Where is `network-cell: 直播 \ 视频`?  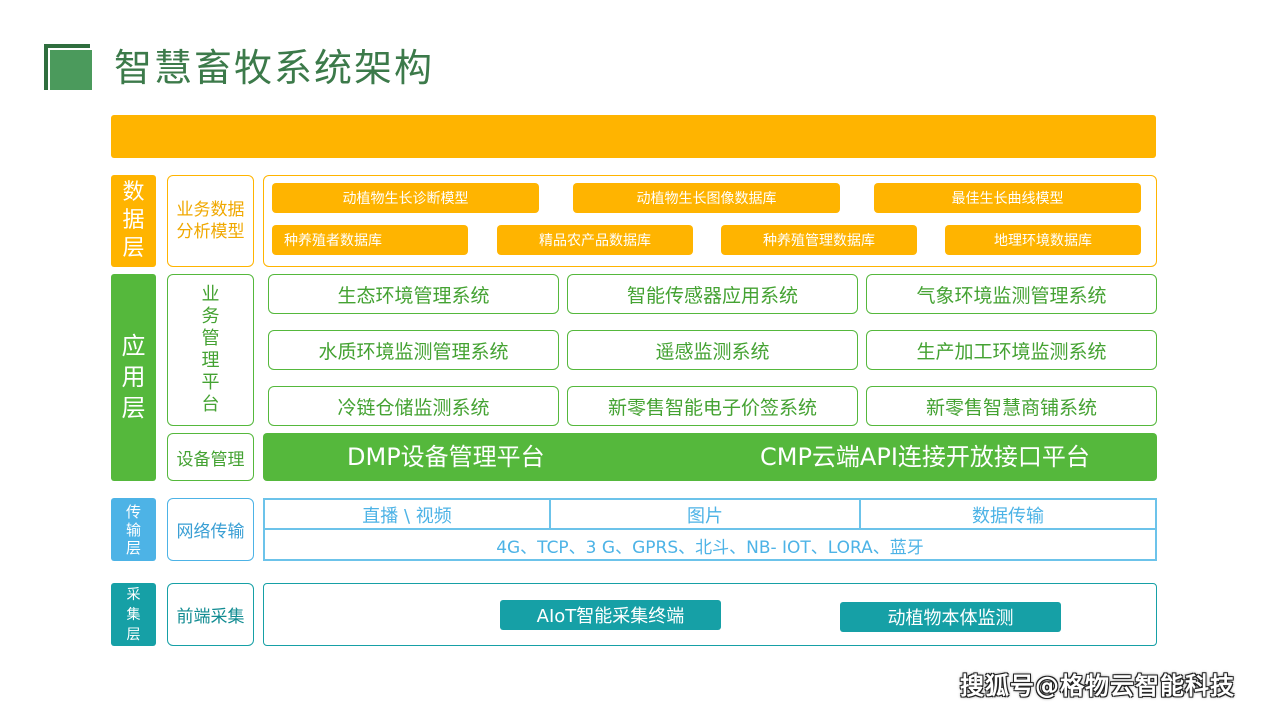
network-cell: 直播 \ 视频 is located at coordinates (407, 516).